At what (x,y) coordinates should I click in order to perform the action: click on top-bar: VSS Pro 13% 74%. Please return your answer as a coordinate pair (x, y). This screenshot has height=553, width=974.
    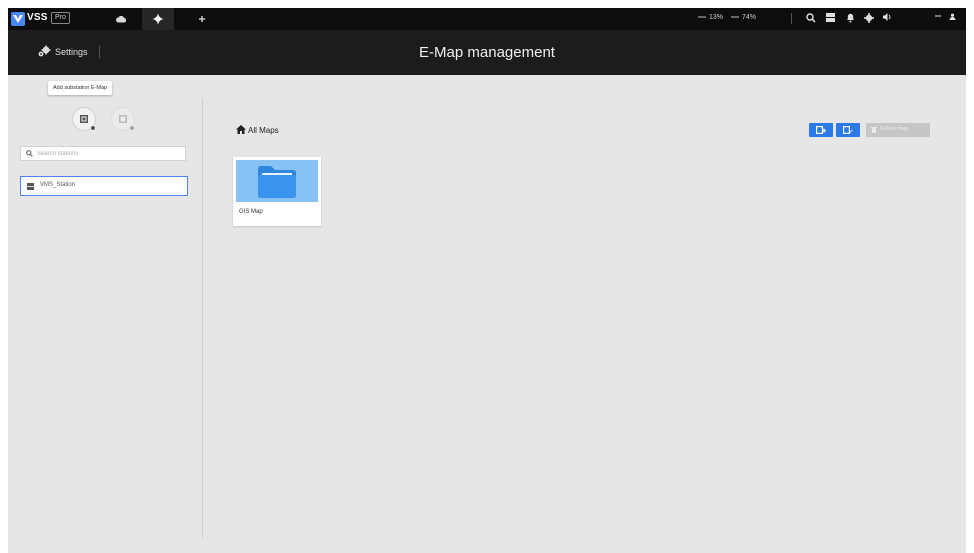
    Looking at the image, I should click on (487, 19).